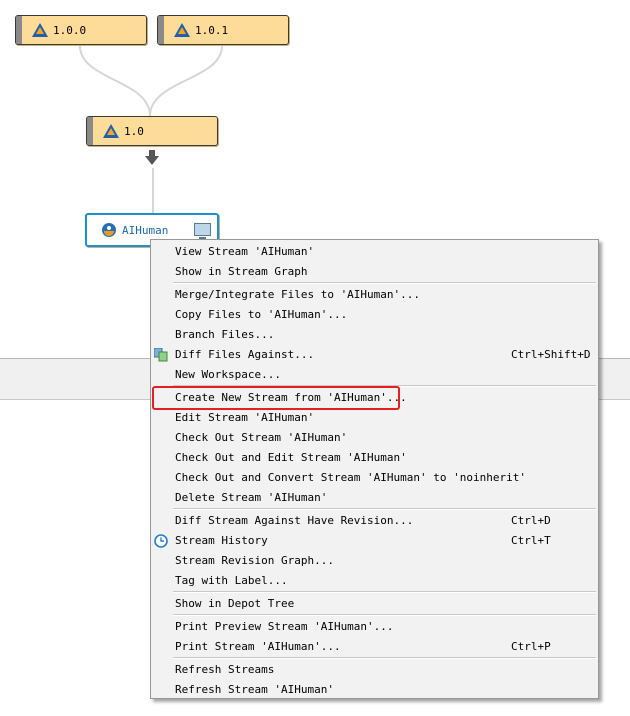  Describe the element at coordinates (374, 252) in the screenshot. I see `menu-item-view-stream-aihuman: View Stream 'AIHuman'` at that location.